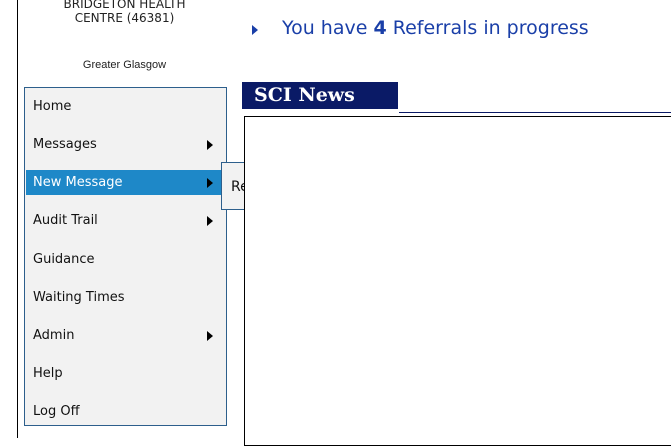  I want to click on menu-item-log-off: Log Off, so click(125, 411).